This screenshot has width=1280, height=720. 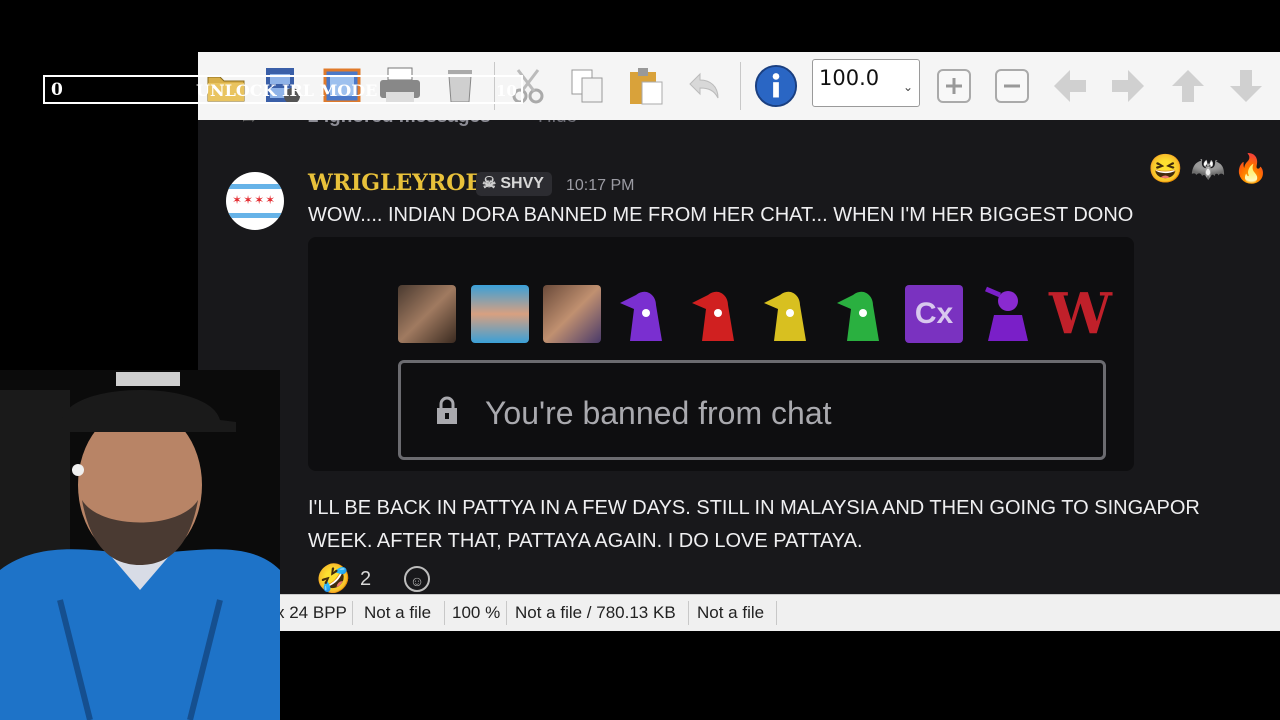 What do you see at coordinates (489, 183) in the screenshot?
I see `skull-icon: ☠` at bounding box center [489, 183].